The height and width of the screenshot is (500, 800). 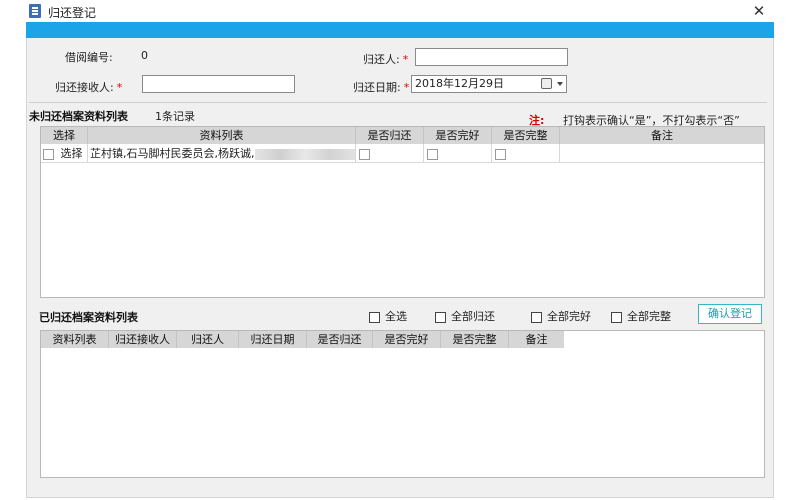 What do you see at coordinates (500, 154) in the screenshot?
I see `complete-checkbox` at bounding box center [500, 154].